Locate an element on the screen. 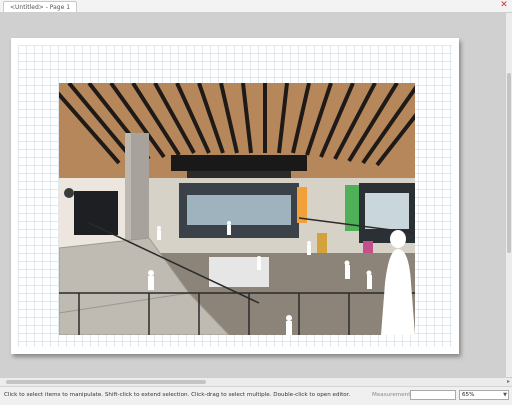 The height and width of the screenshot is (405, 512). zoom-select: 65% ▼ is located at coordinates (484, 395).